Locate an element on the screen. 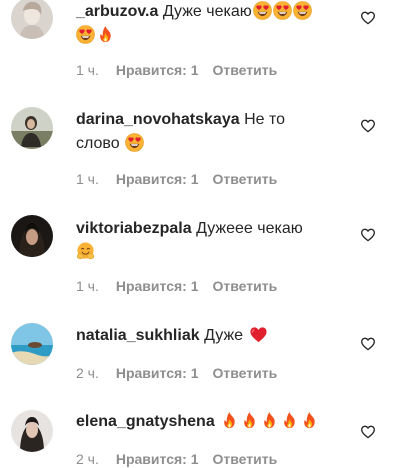 The height and width of the screenshot is (468, 409). comment-text-line: elena_gnatyshena is located at coordinates (197, 422).